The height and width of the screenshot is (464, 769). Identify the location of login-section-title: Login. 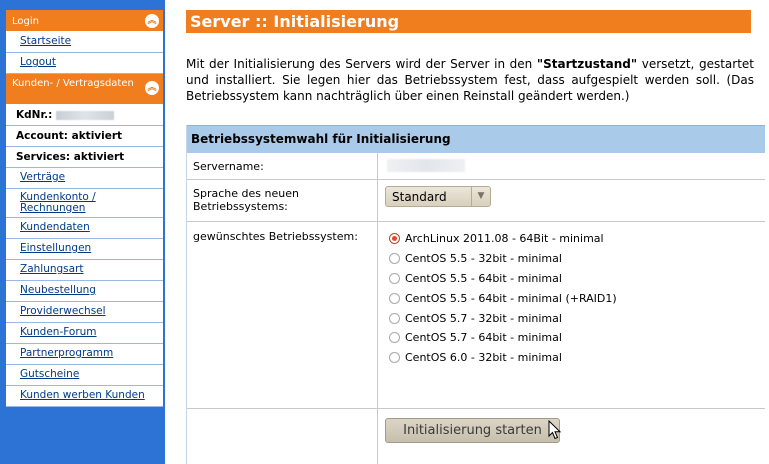
(25, 21).